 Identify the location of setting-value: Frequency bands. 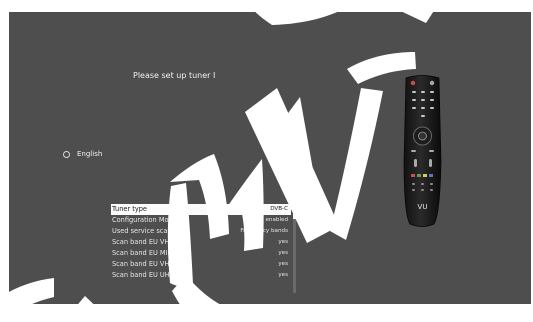
(264, 231).